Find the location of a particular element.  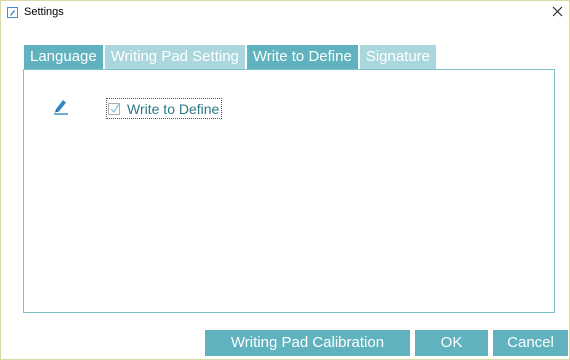

close-icon is located at coordinates (557, 11).